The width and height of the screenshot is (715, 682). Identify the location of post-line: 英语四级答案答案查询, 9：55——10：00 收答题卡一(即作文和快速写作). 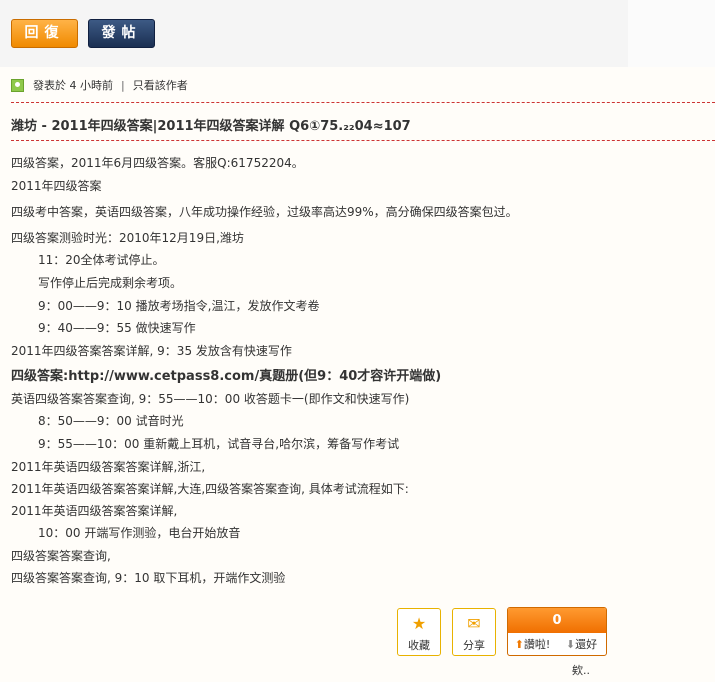
(210, 399).